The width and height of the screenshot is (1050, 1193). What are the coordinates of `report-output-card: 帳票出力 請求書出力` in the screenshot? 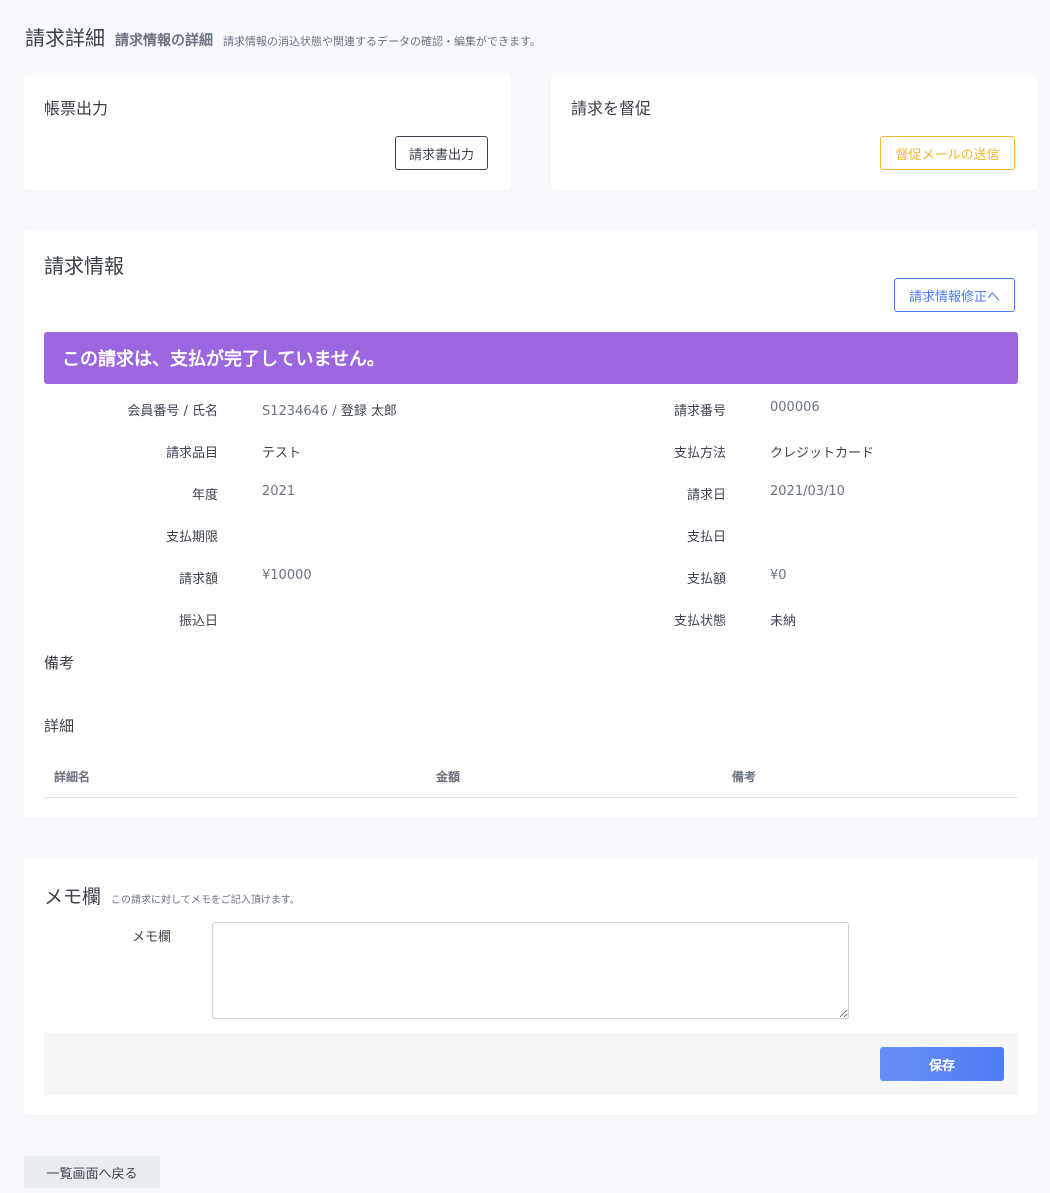 It's located at (267, 132).